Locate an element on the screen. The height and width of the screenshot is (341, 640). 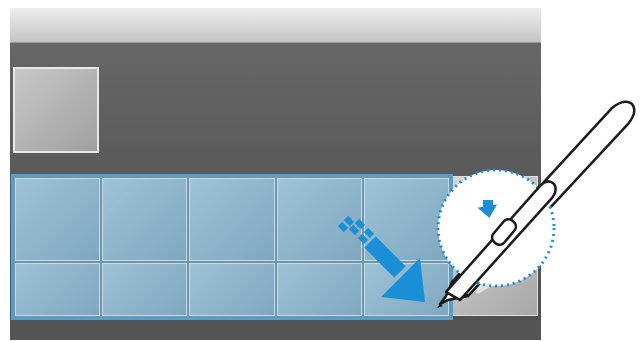
bottom-strip is located at coordinates (275, 330).